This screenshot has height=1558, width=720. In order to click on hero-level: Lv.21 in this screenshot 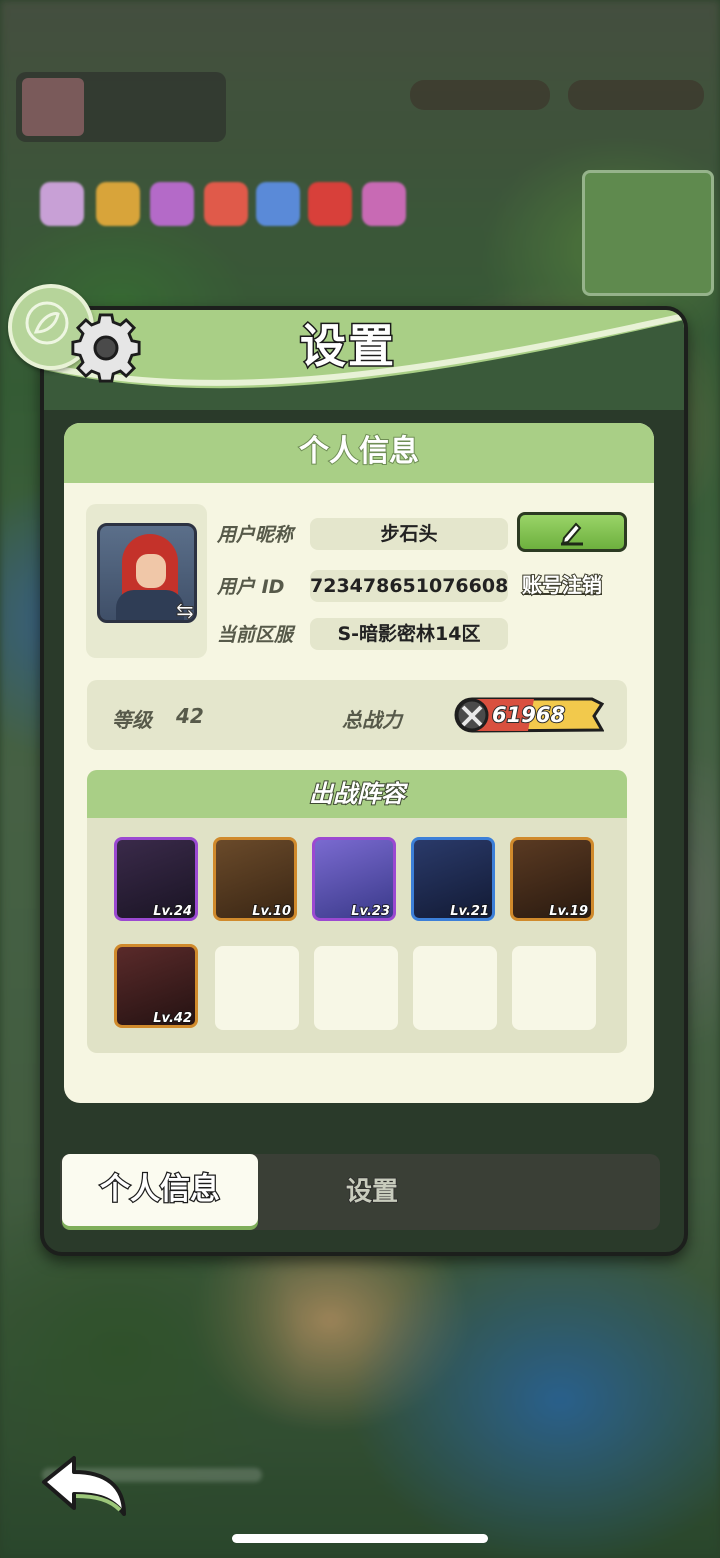, I will do `click(470, 911)`.